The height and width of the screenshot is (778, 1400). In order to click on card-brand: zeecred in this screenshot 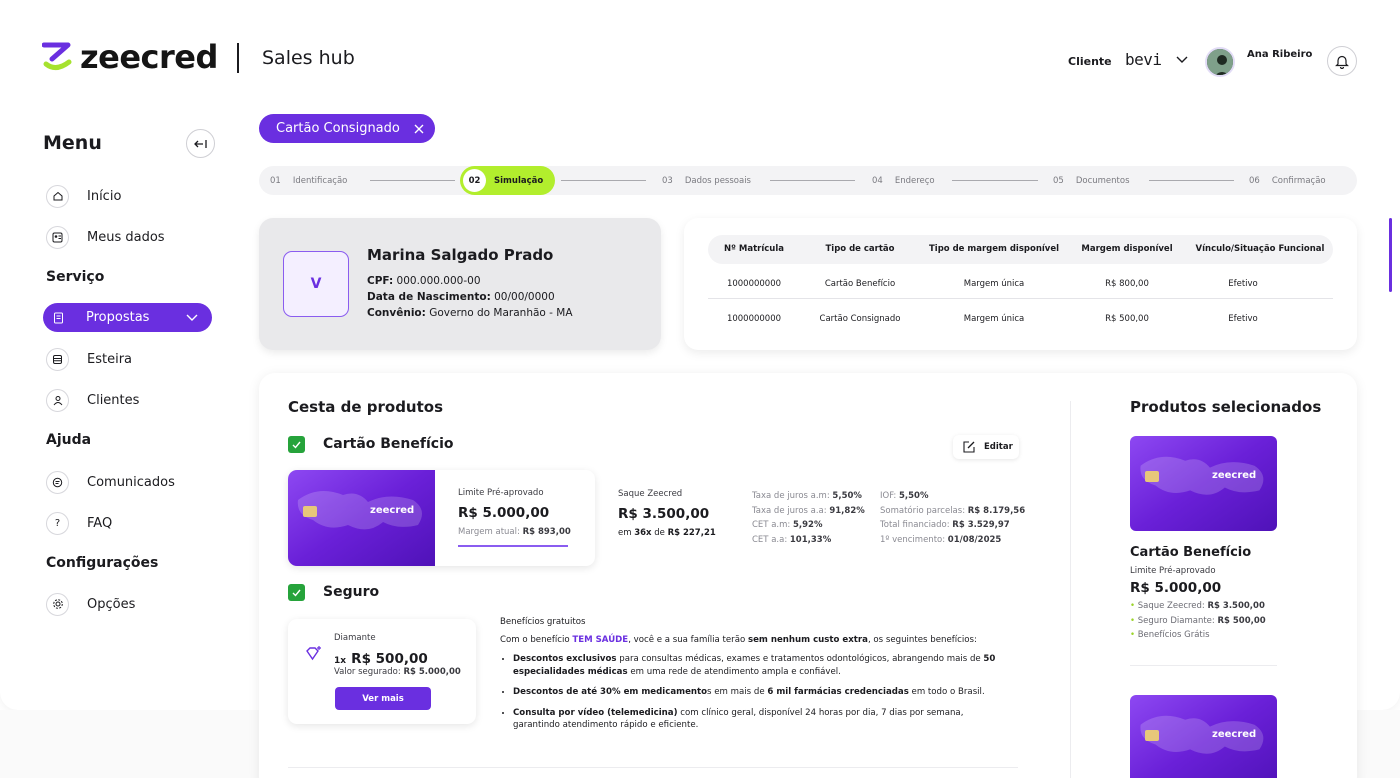, I will do `click(1234, 475)`.